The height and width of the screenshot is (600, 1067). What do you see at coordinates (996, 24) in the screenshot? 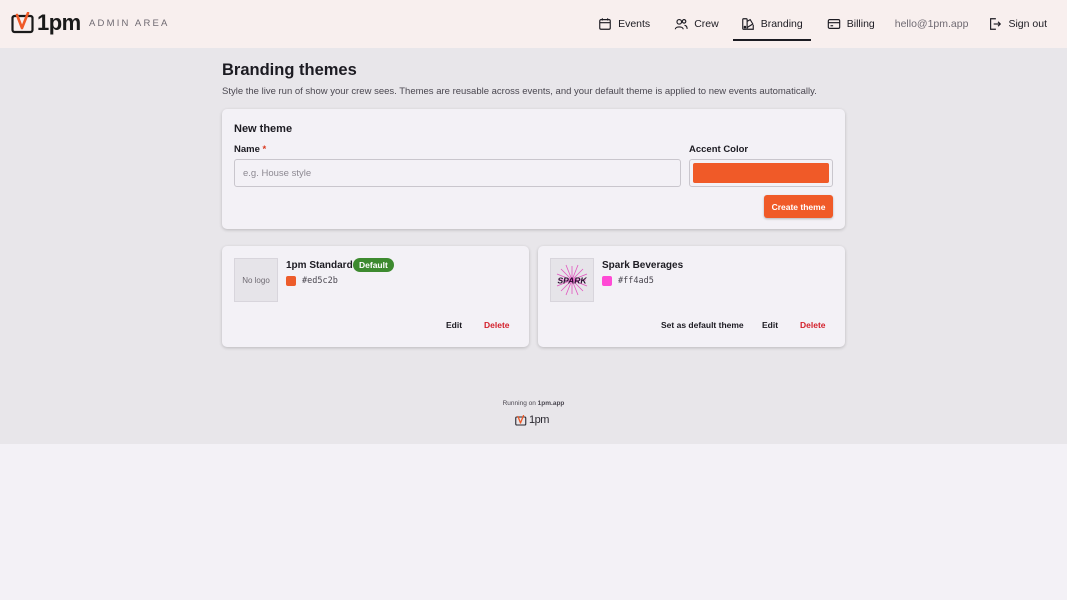
I see `sign-out-icon` at bounding box center [996, 24].